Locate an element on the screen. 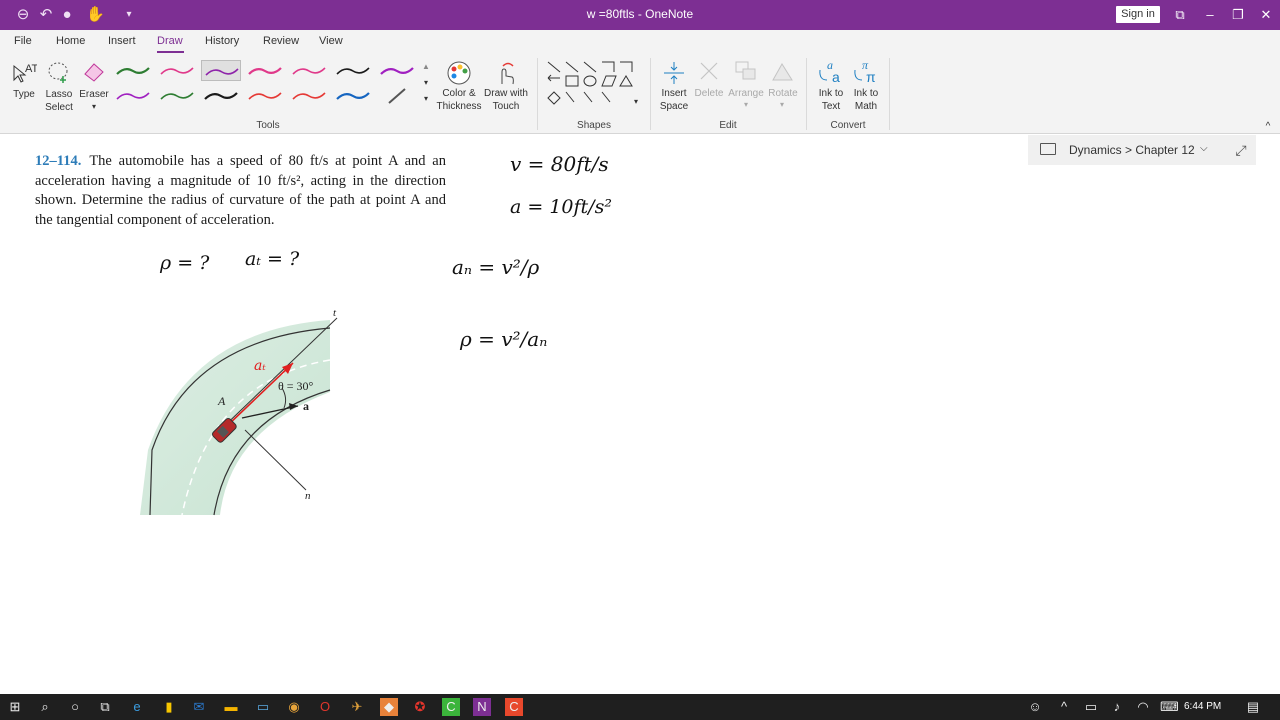 The width and height of the screenshot is (1280, 720). photos-icon: ▭ is located at coordinates (263, 707).